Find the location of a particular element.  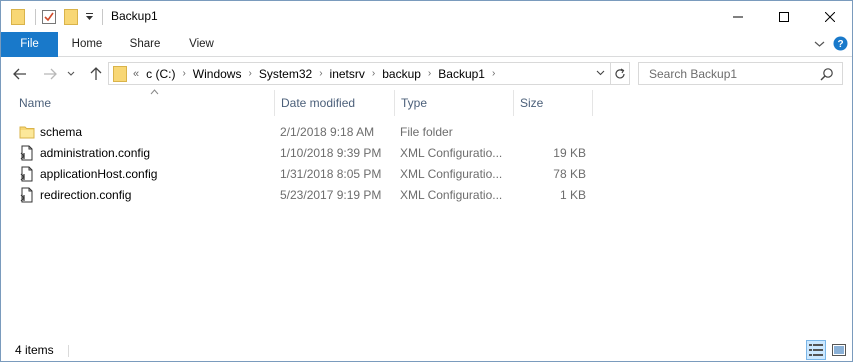

title-bar: Backup1 is located at coordinates (426, 16).